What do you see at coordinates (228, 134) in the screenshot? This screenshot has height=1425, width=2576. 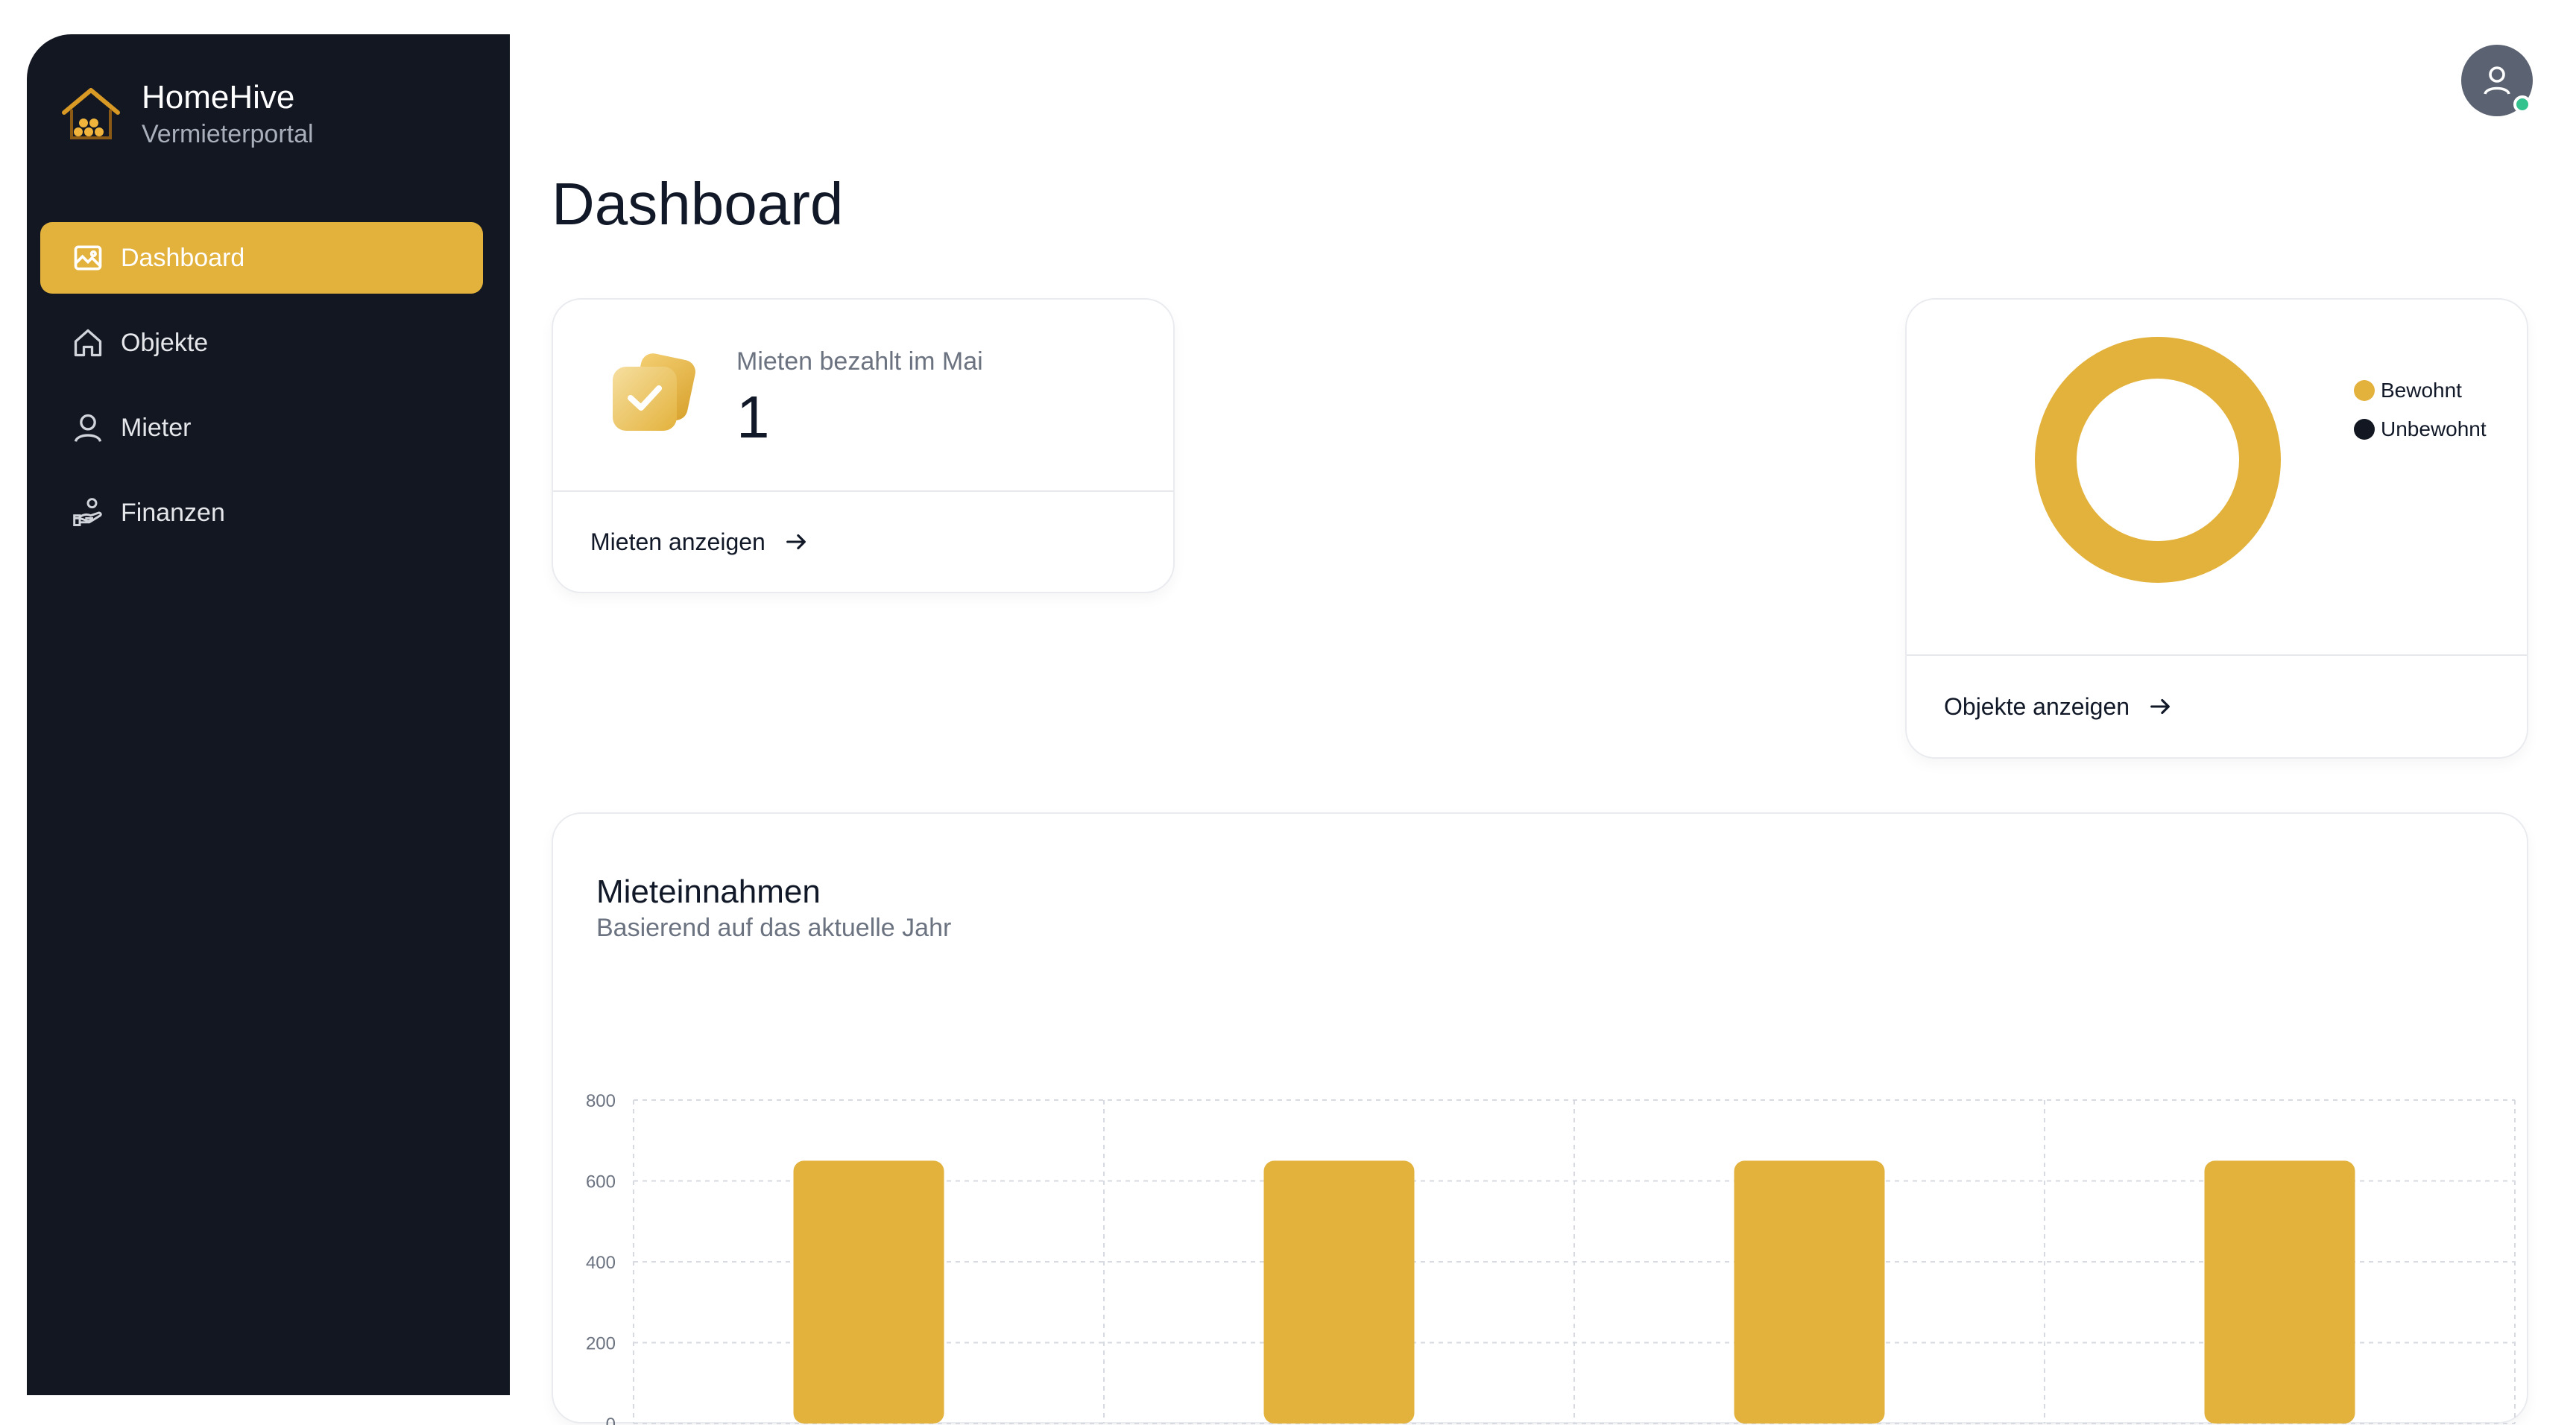 I see `brand-subtitle: Vermieterportal` at bounding box center [228, 134].